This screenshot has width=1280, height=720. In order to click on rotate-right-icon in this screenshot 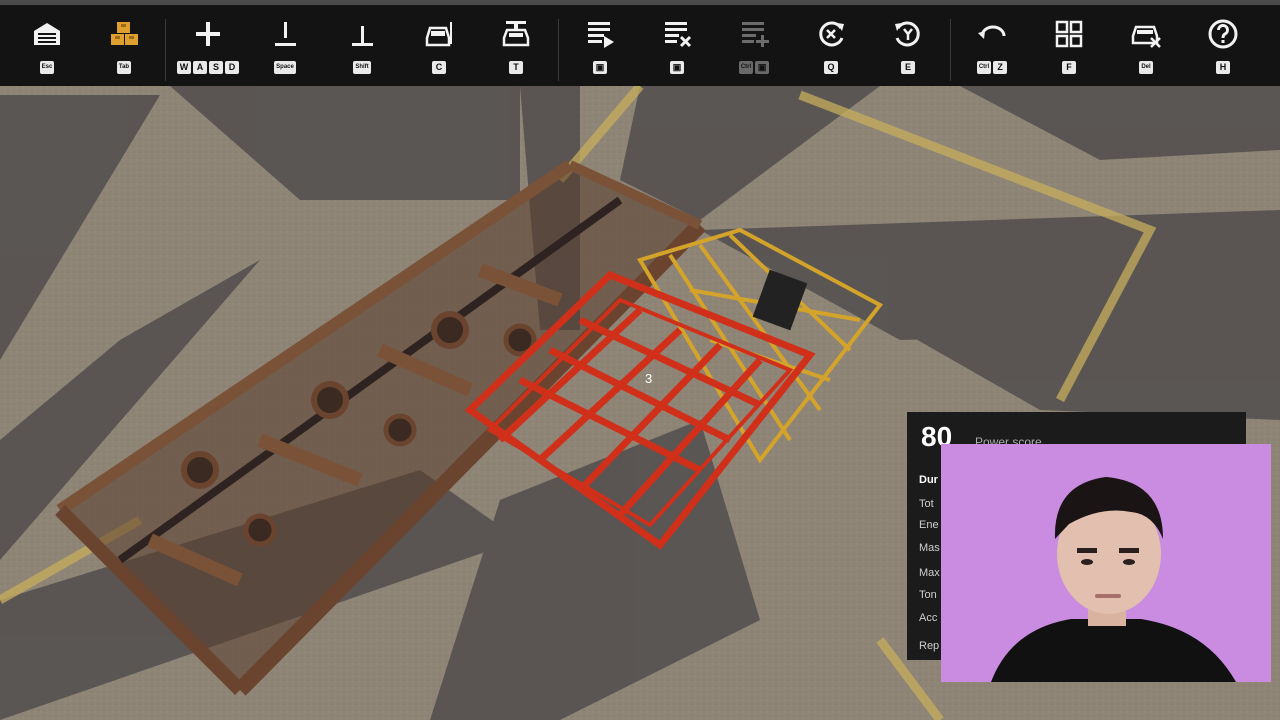, I will do `click(908, 34)`.